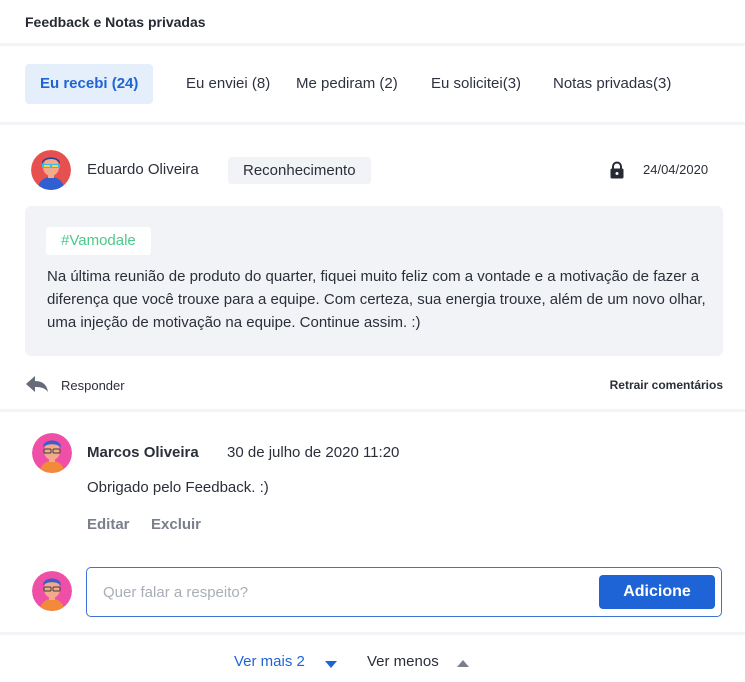 The height and width of the screenshot is (682, 745). I want to click on page-title: Feedback e Notas privadas, so click(115, 22).